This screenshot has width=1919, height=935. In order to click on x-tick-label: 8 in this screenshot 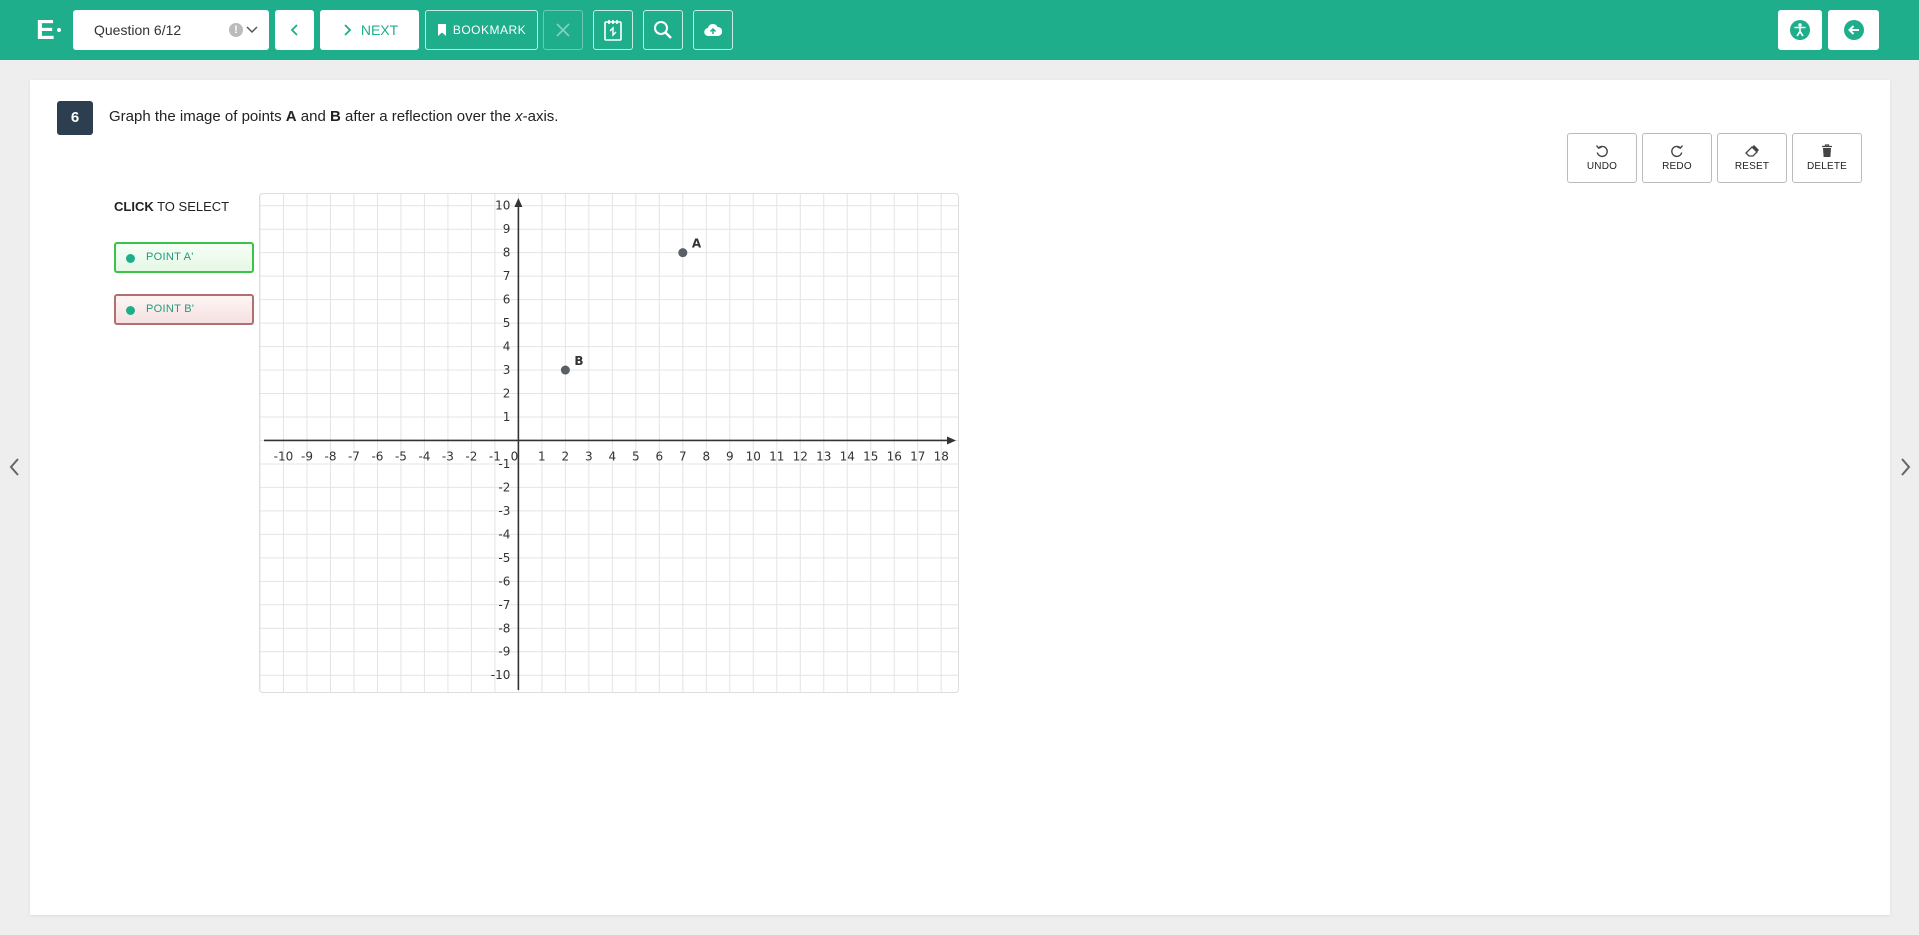, I will do `click(706, 456)`.